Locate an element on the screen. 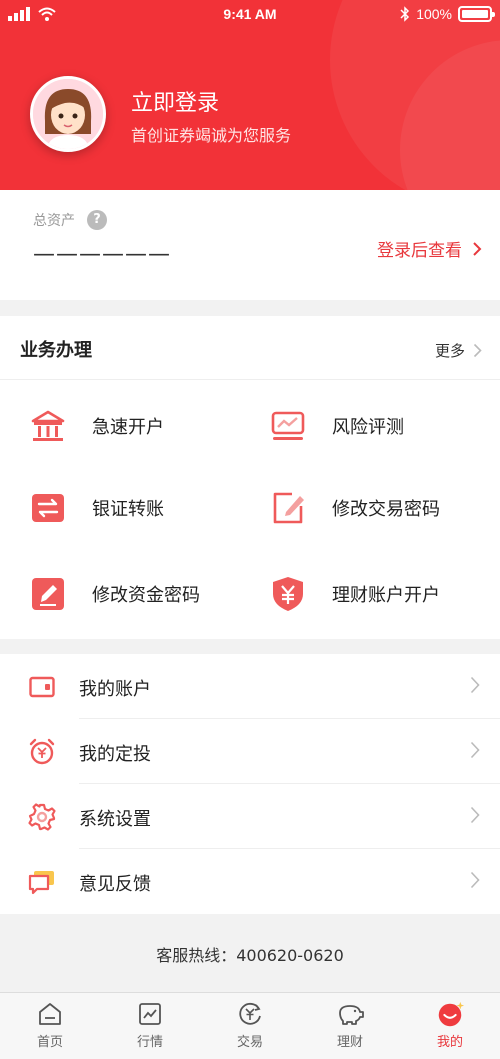 This screenshot has width=500, height=1059. menu-item-system-settings: 系统设置 is located at coordinates (250, 816).